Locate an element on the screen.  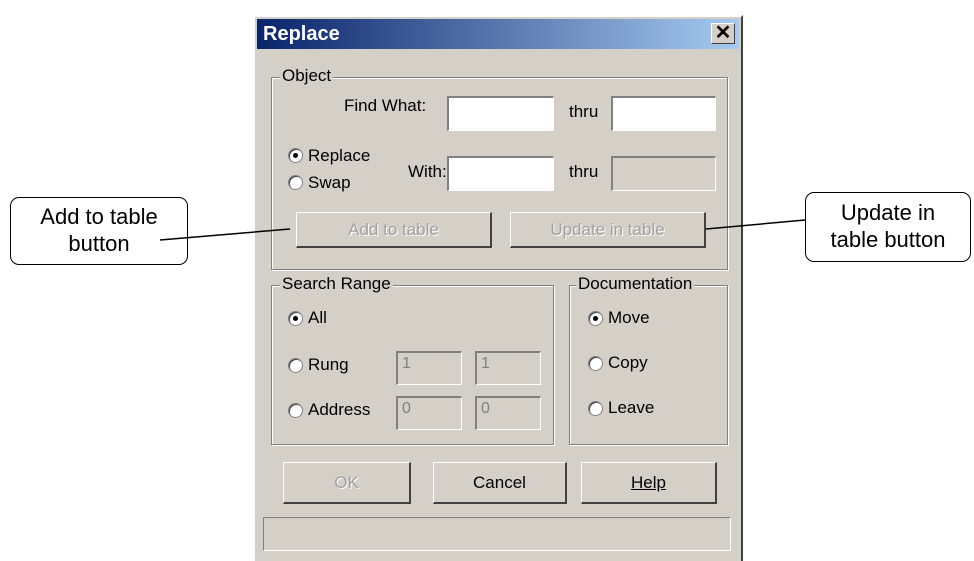
documentation-legend: Documentation is located at coordinates (635, 284).